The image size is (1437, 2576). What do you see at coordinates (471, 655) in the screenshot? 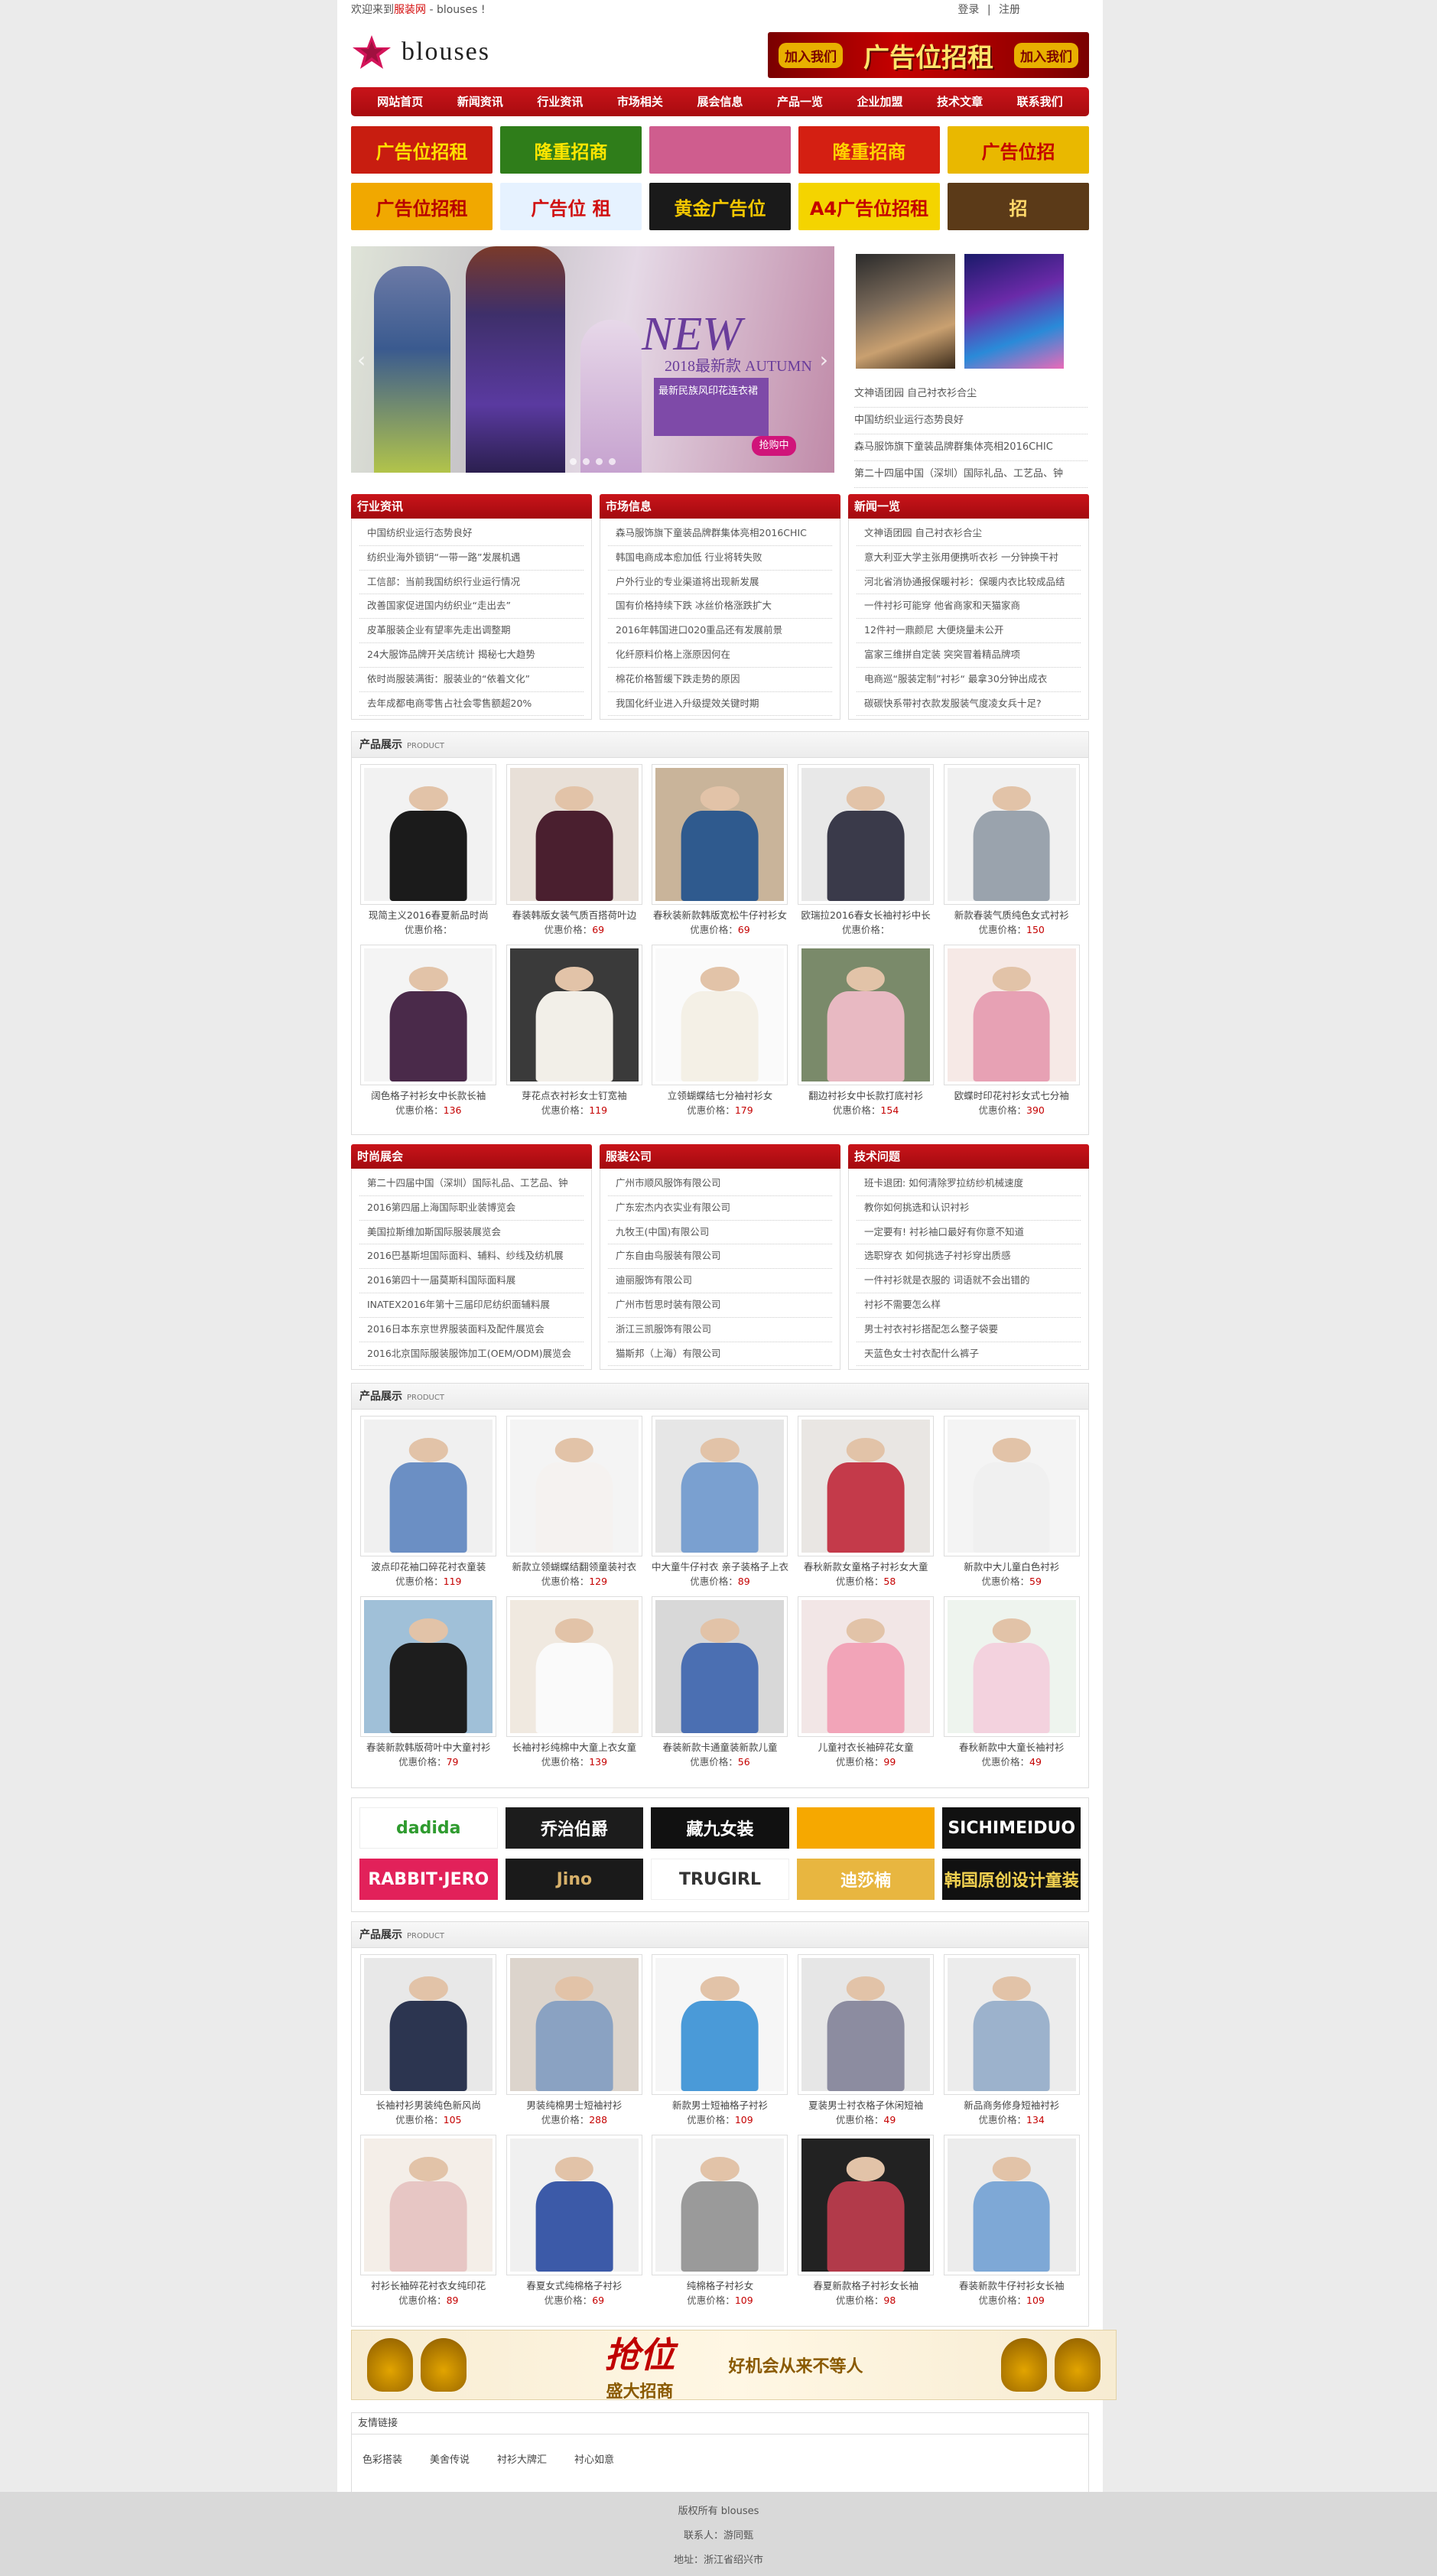
I see `news-item: 24大服饰品牌开关店统计 揭秘七大趋势` at bounding box center [471, 655].